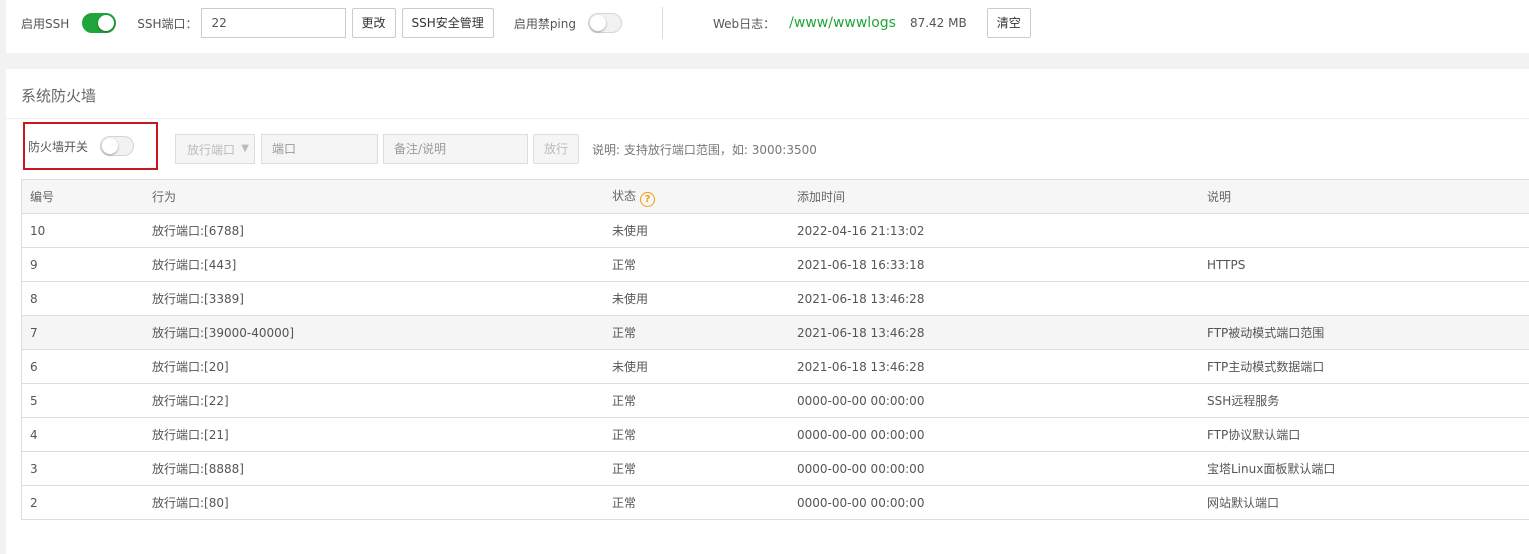 This screenshot has height=554, width=1529. What do you see at coordinates (544, 23) in the screenshot?
I see `ping-disable-label: 启用禁ping` at bounding box center [544, 23].